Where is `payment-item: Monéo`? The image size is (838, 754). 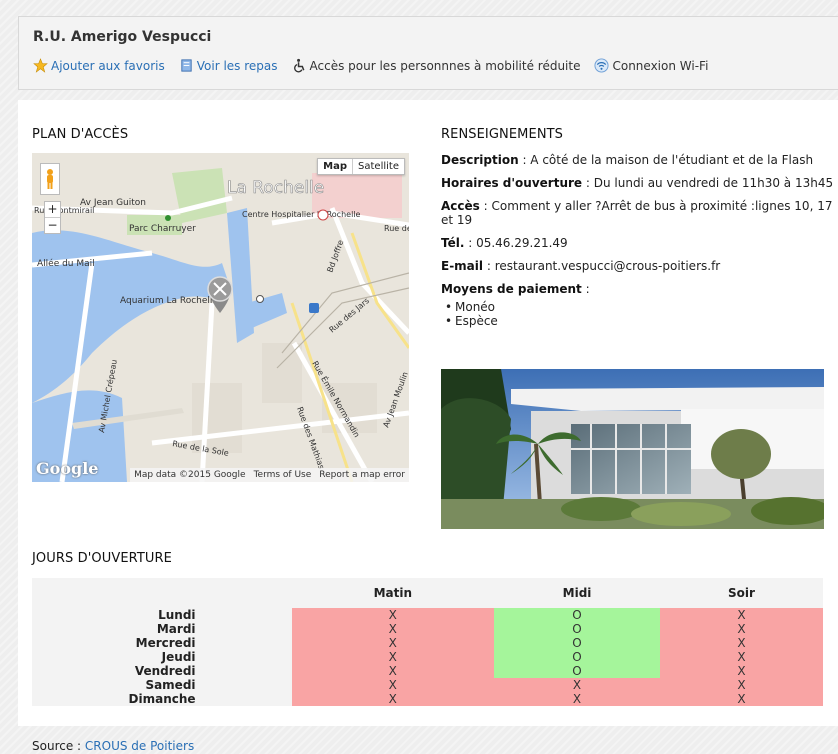
payment-item: Monéo is located at coordinates (640, 307).